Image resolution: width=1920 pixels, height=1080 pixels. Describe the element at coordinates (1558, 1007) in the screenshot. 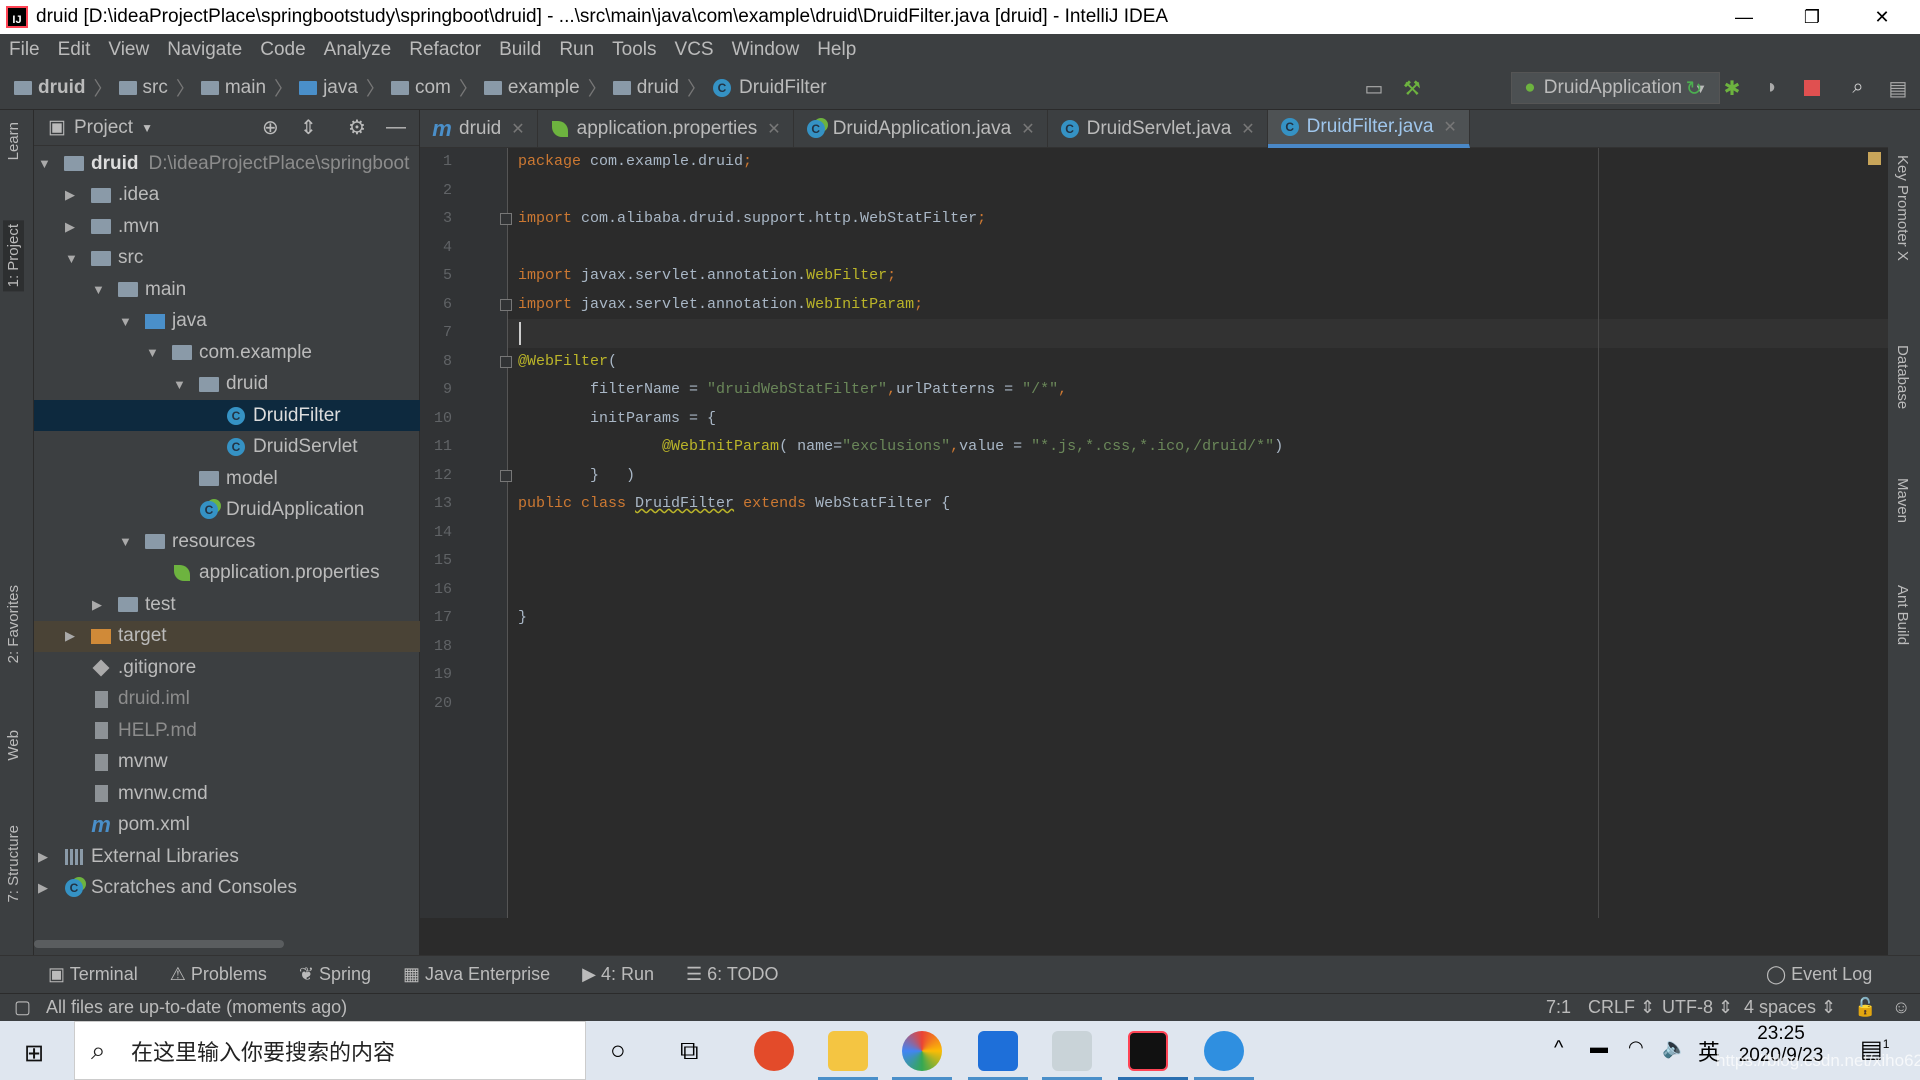

I see `caret-position: 7:1` at that location.